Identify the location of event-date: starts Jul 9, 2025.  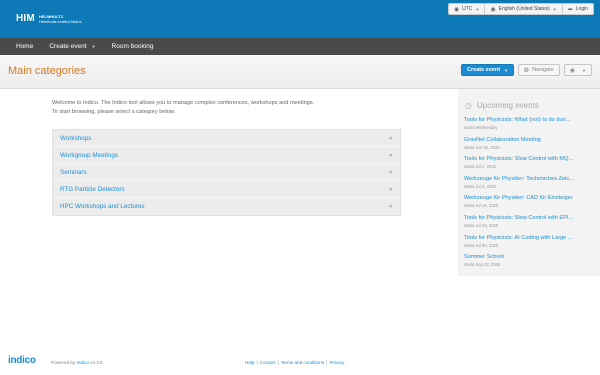
(480, 186).